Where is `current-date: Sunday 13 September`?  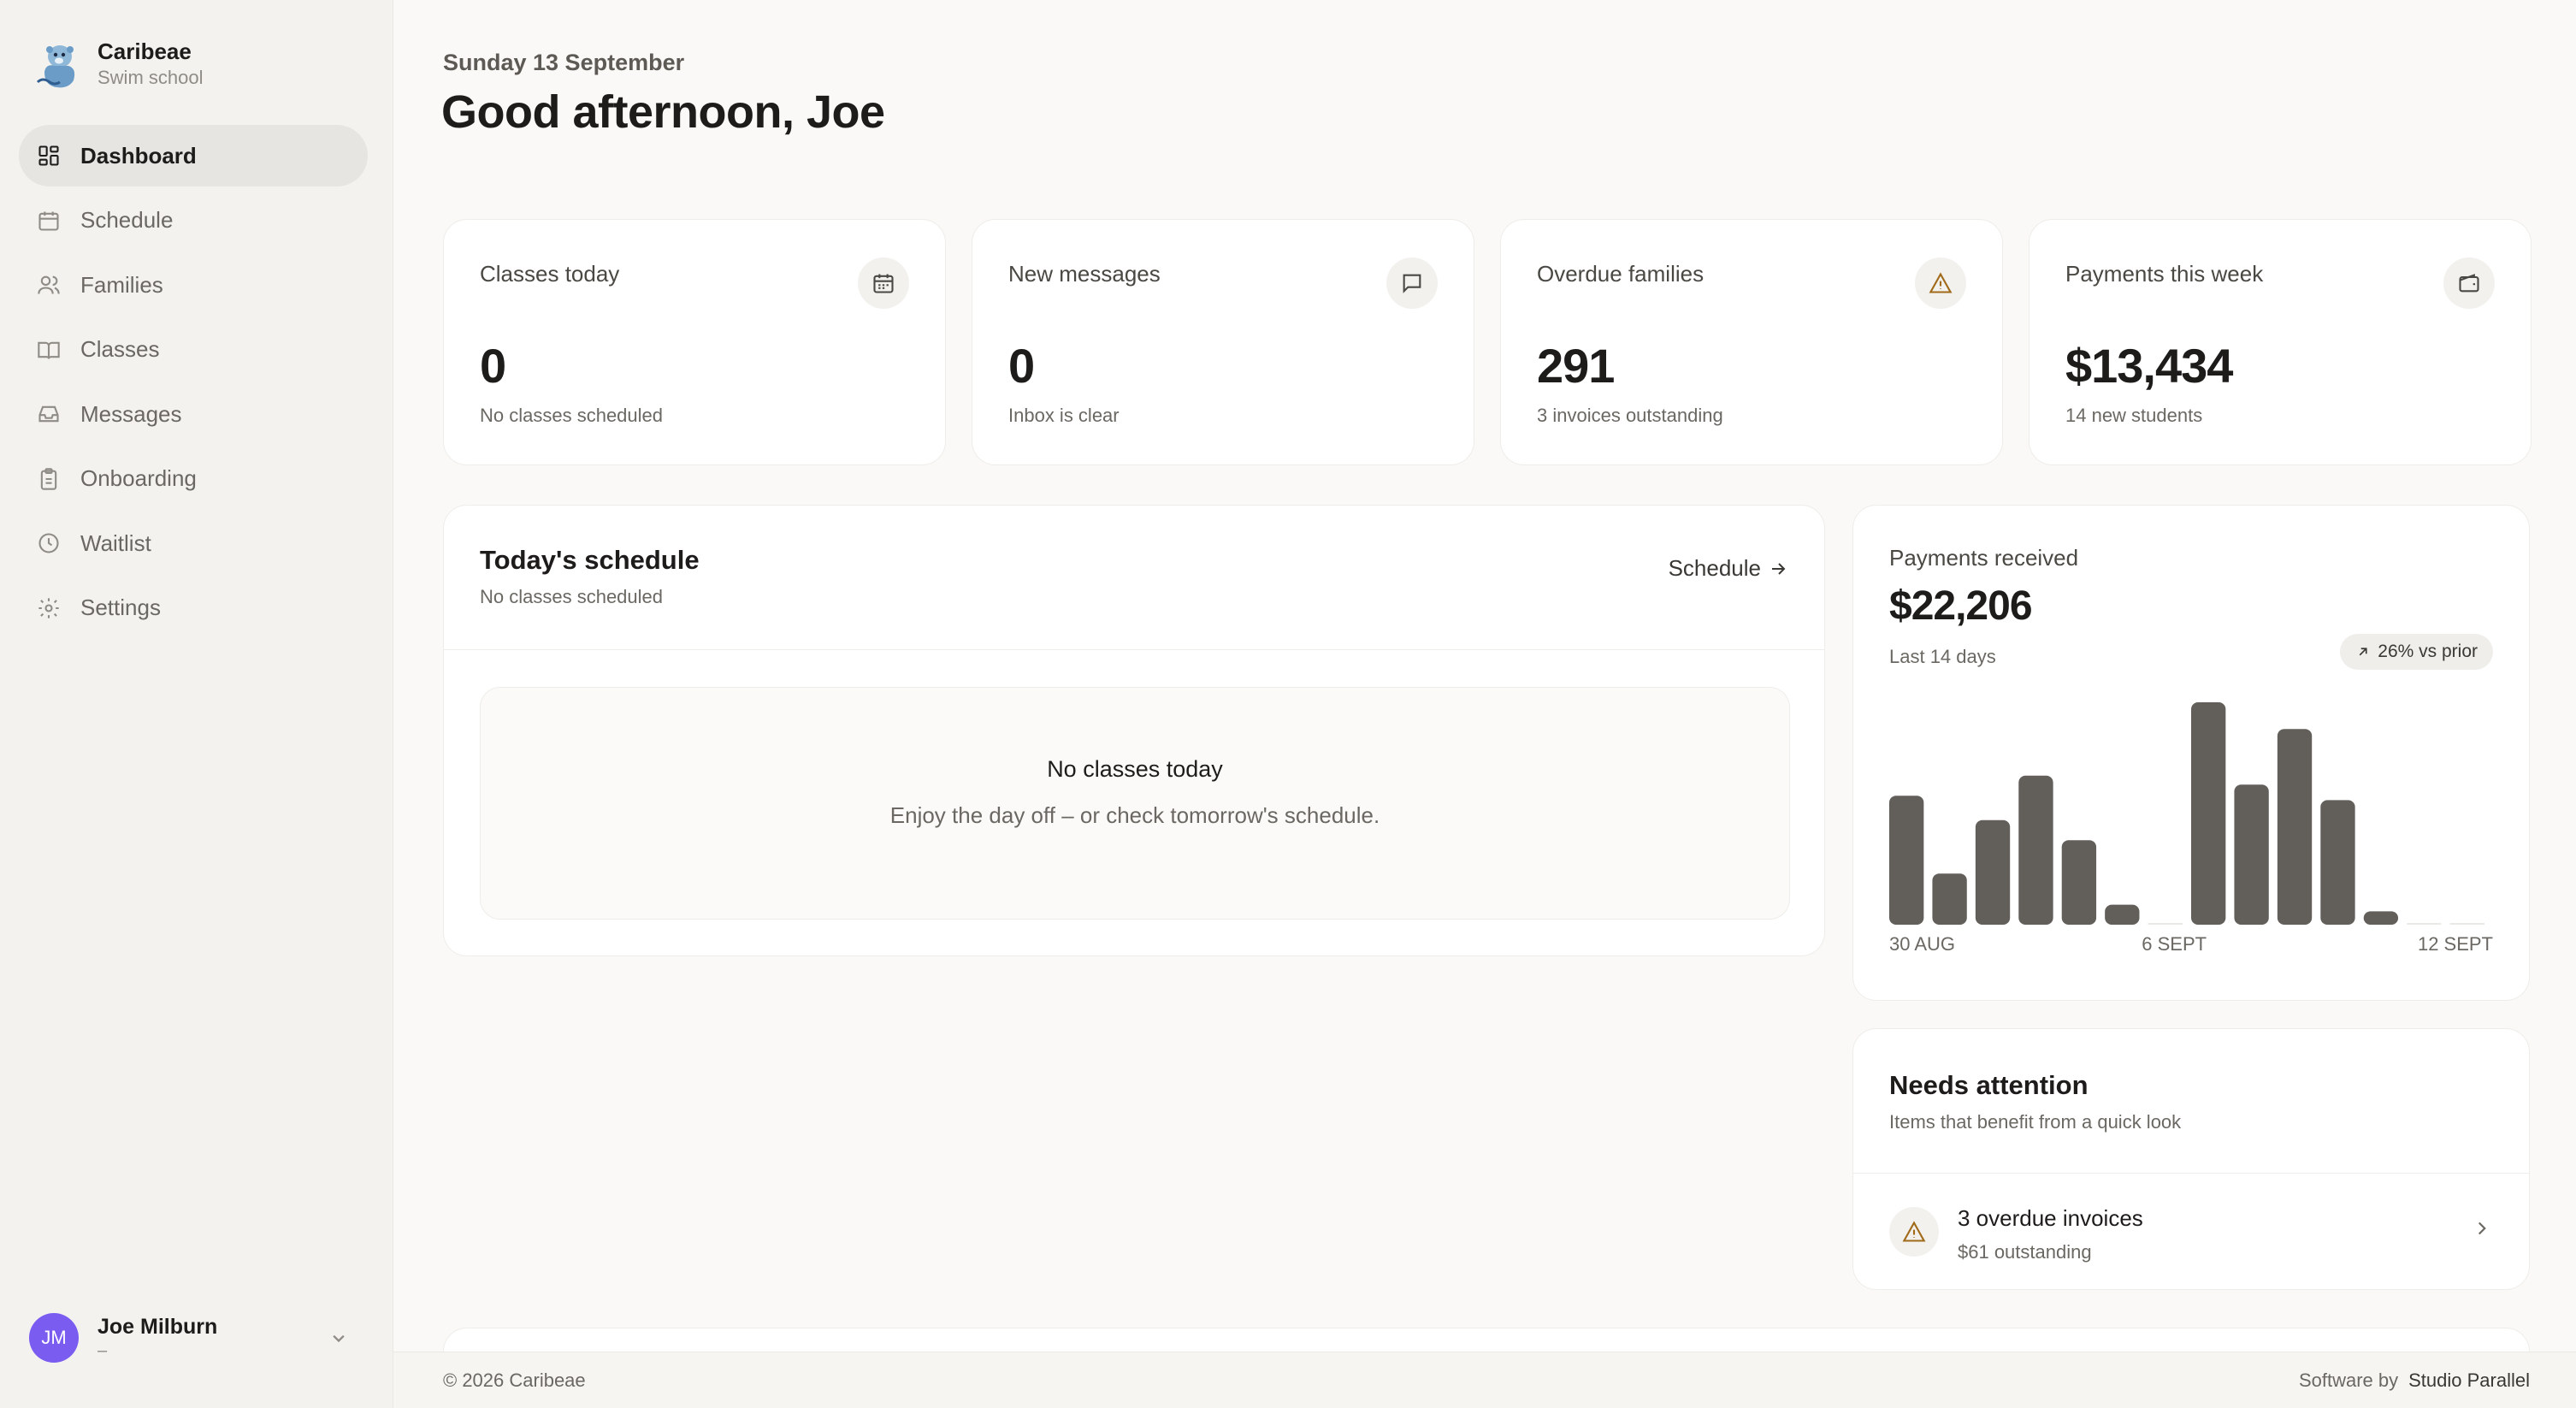 current-date: Sunday 13 September is located at coordinates (564, 62).